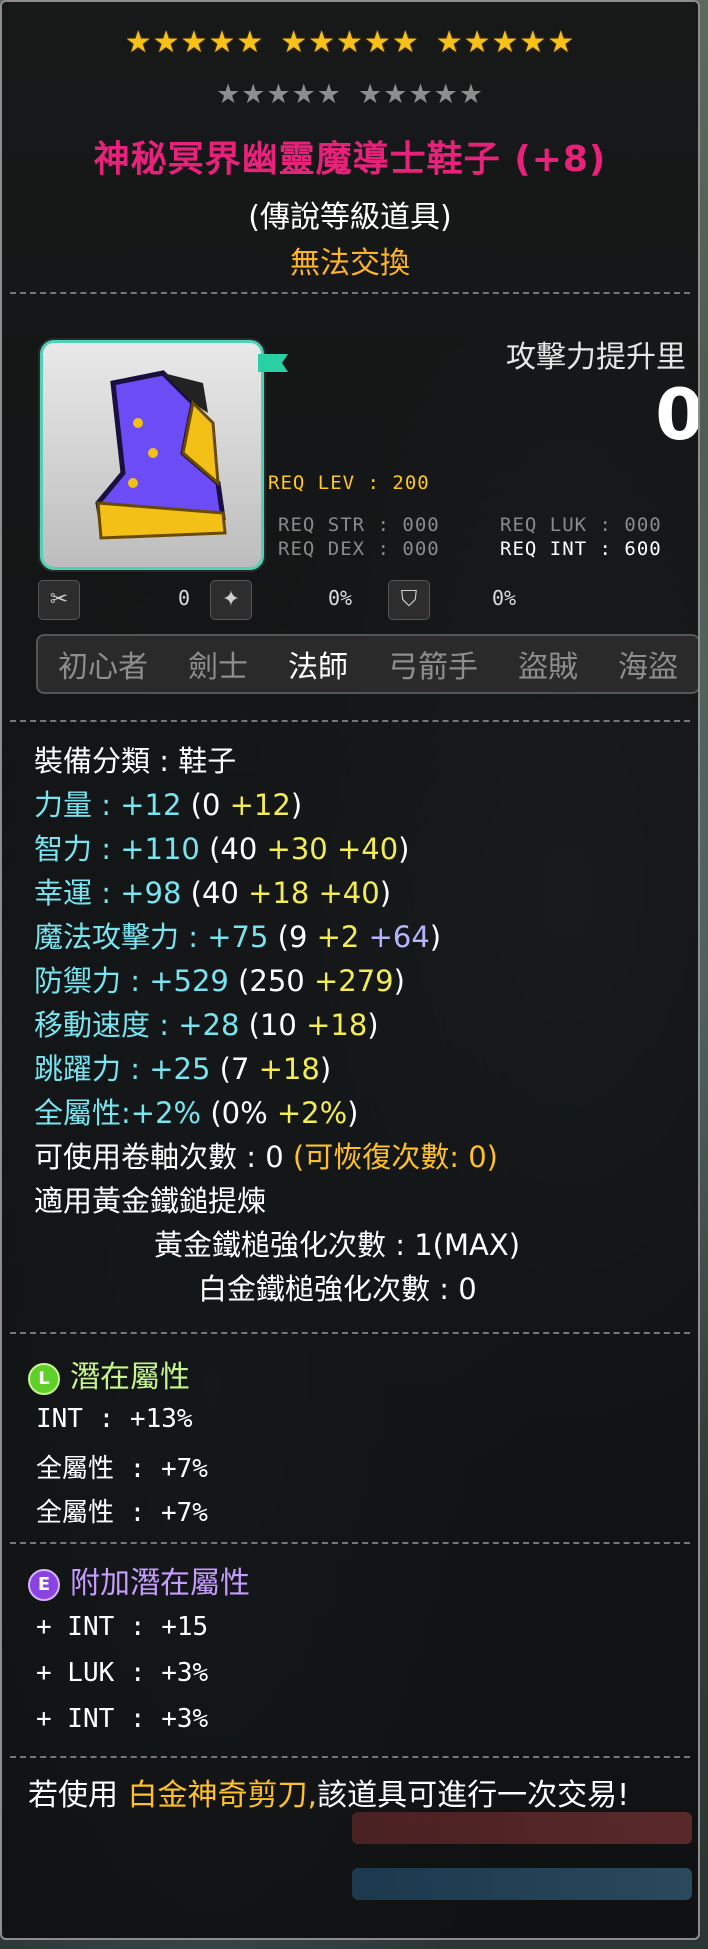 The height and width of the screenshot is (1949, 708). What do you see at coordinates (522, 1884) in the screenshot?
I see `mp-bar-background` at bounding box center [522, 1884].